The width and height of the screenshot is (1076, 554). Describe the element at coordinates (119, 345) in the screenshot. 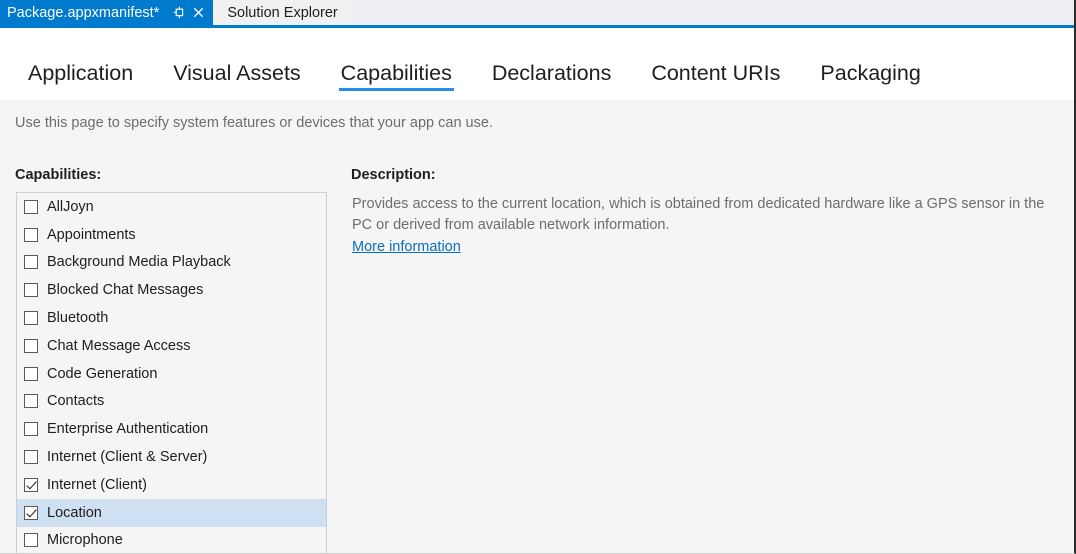

I see `capability-label: Chat Message Access` at that location.